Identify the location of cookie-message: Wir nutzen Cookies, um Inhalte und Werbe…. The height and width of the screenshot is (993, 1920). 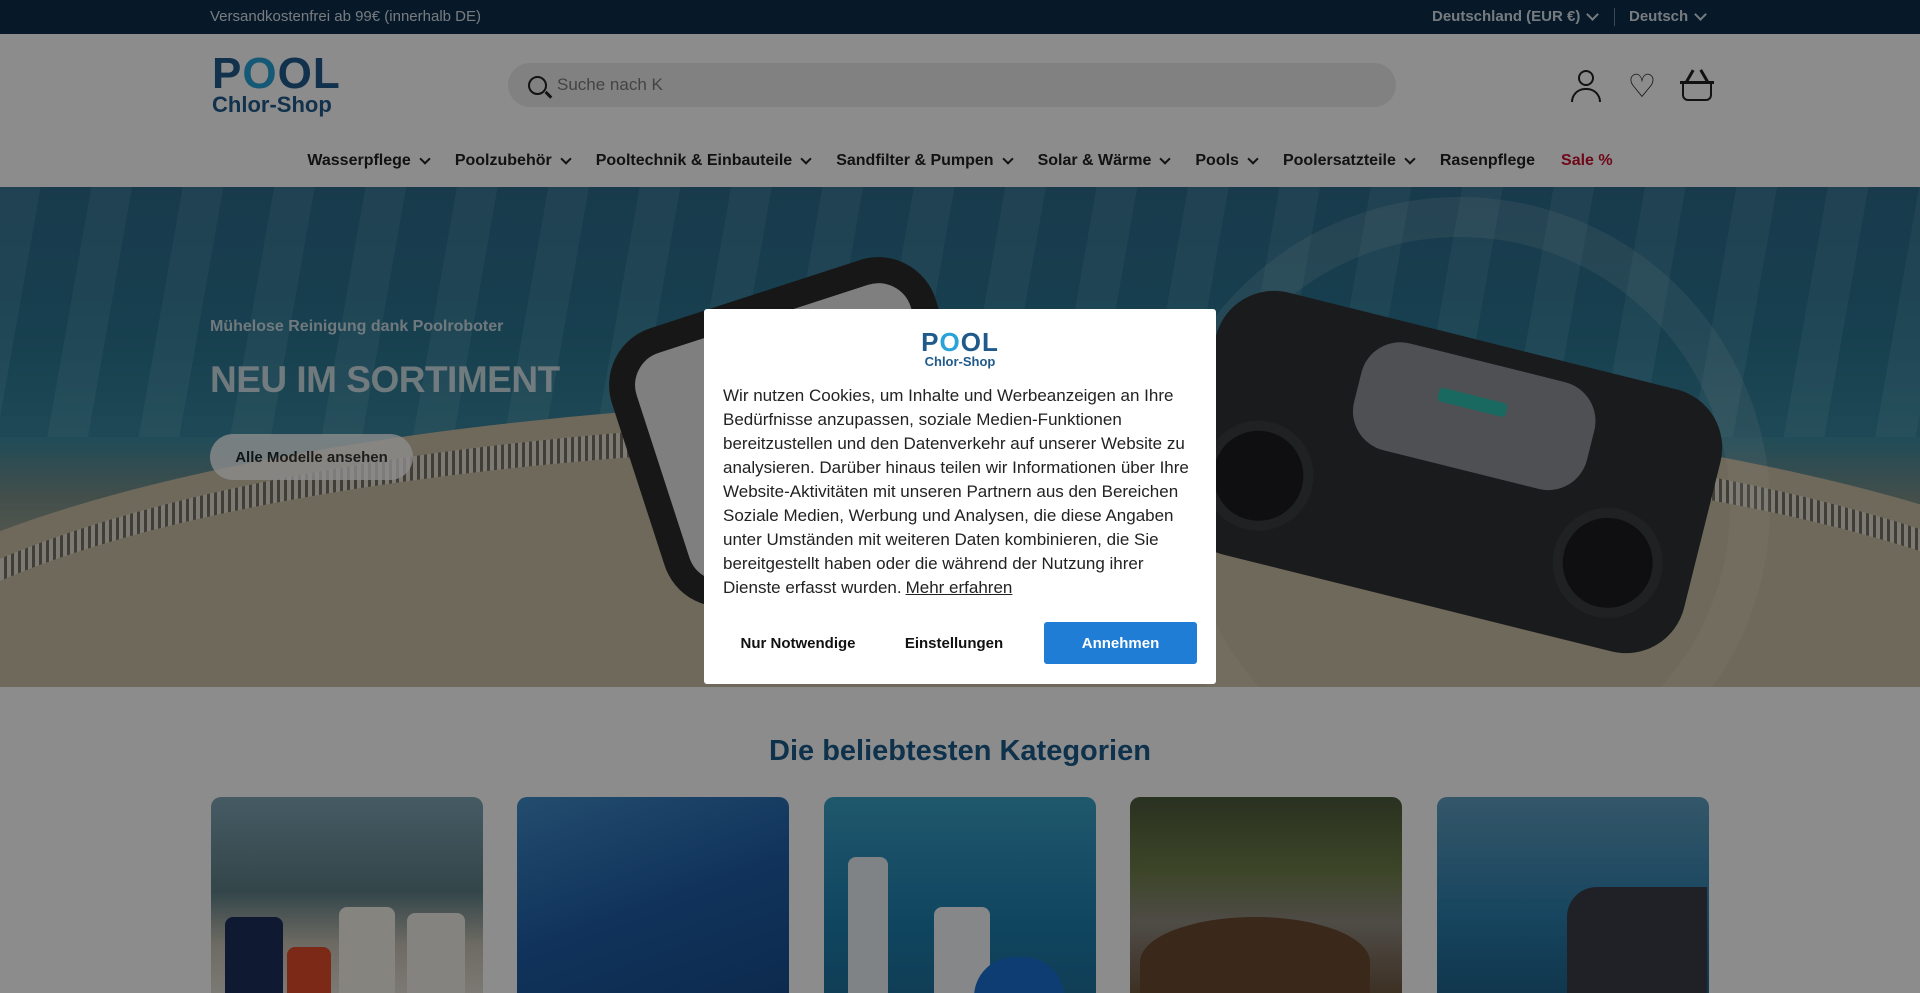
(962, 492).